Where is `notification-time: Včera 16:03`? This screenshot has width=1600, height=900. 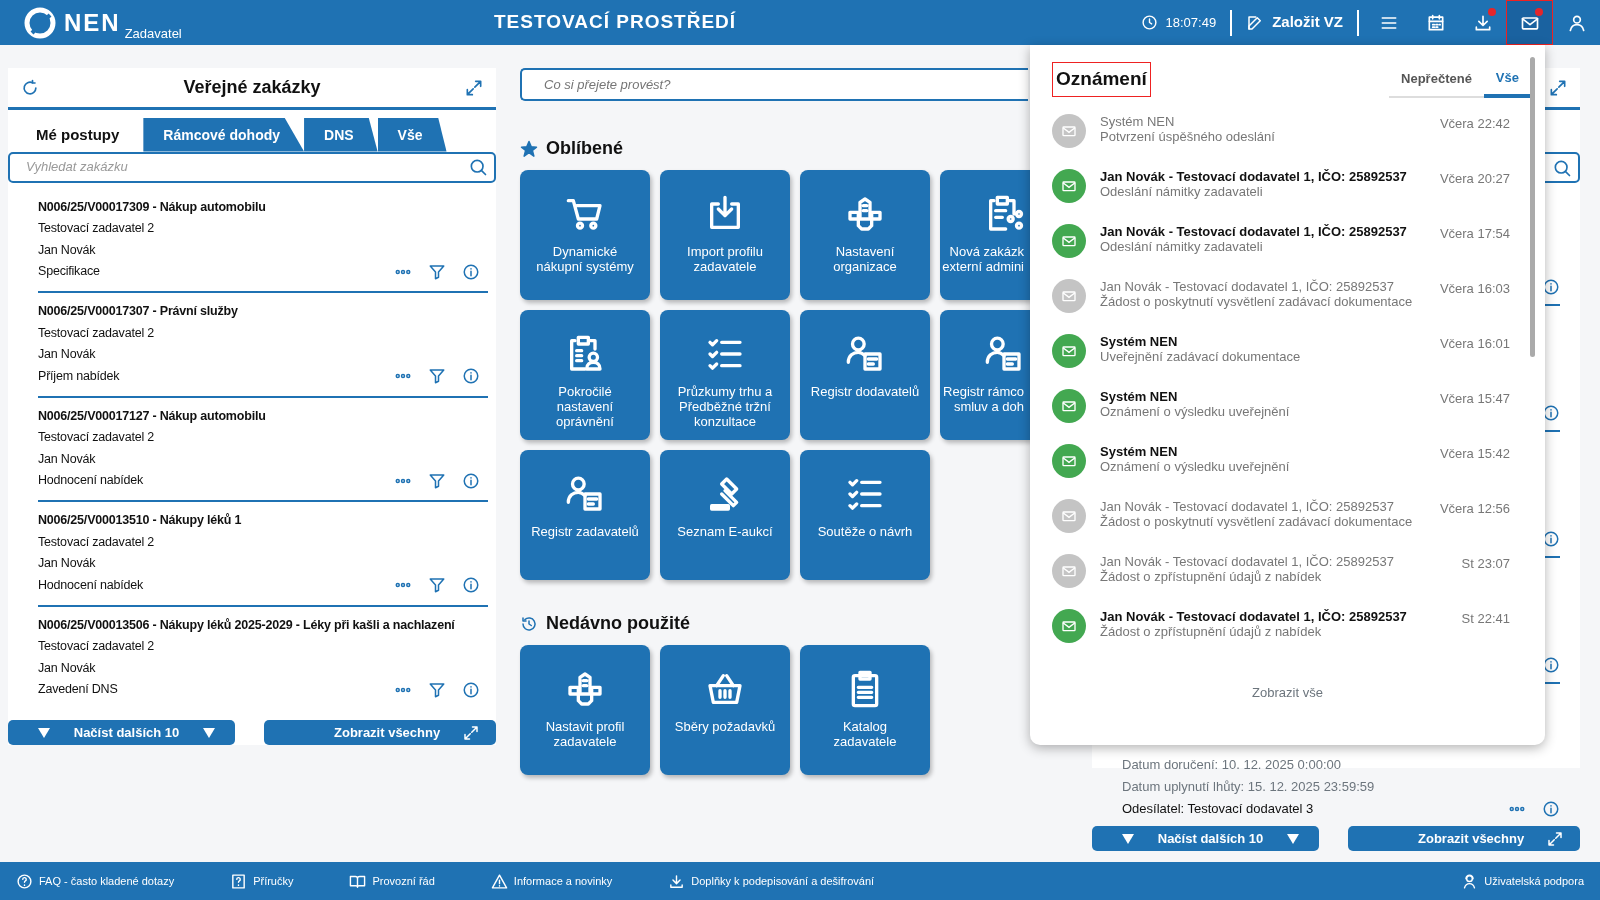 notification-time: Včera 16:03 is located at coordinates (1474, 289).